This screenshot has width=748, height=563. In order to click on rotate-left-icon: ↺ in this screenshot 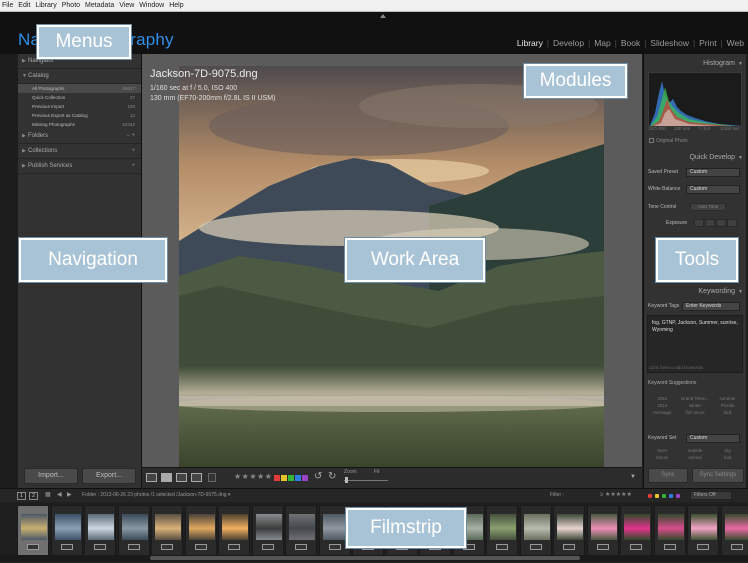, I will do `click(318, 476)`.